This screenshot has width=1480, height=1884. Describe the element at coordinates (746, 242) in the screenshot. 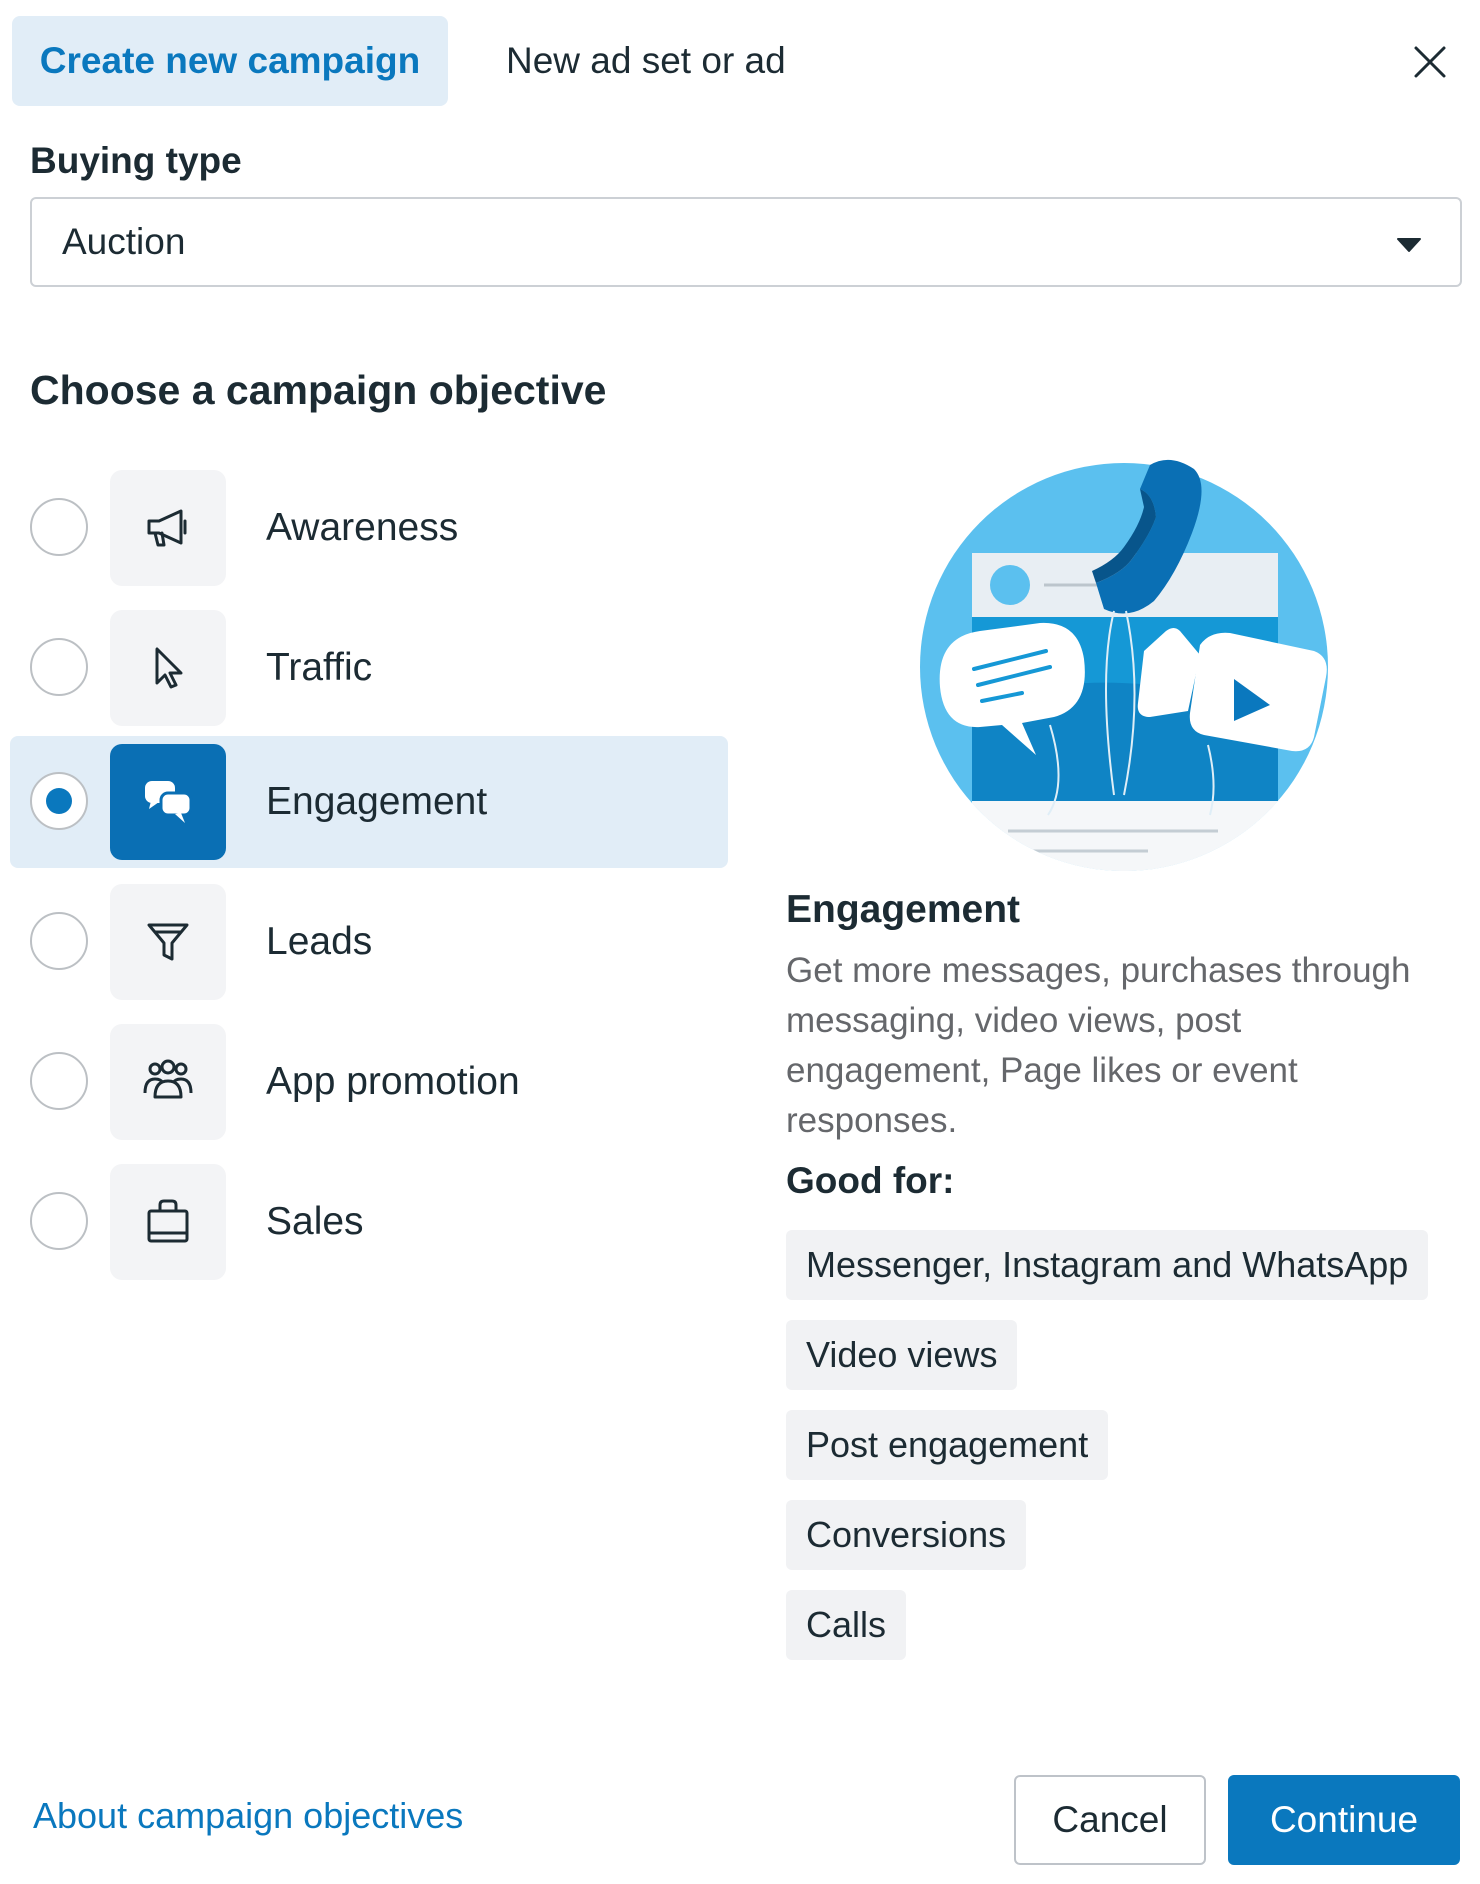

I see `buying-type-select: Auction` at that location.